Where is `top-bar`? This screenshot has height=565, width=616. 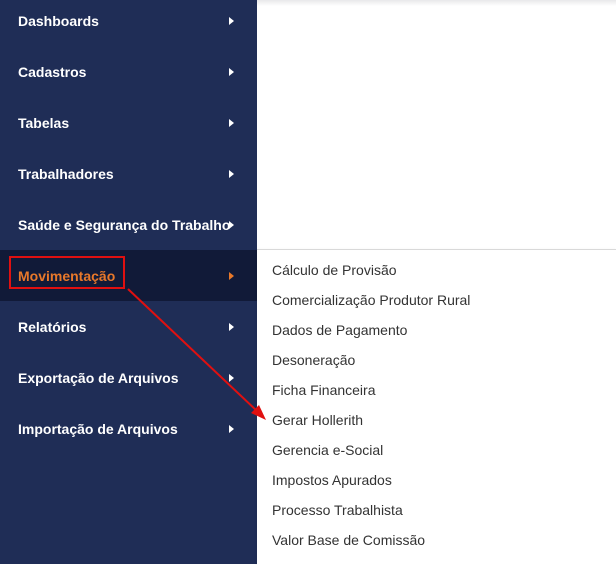 top-bar is located at coordinates (436, 3).